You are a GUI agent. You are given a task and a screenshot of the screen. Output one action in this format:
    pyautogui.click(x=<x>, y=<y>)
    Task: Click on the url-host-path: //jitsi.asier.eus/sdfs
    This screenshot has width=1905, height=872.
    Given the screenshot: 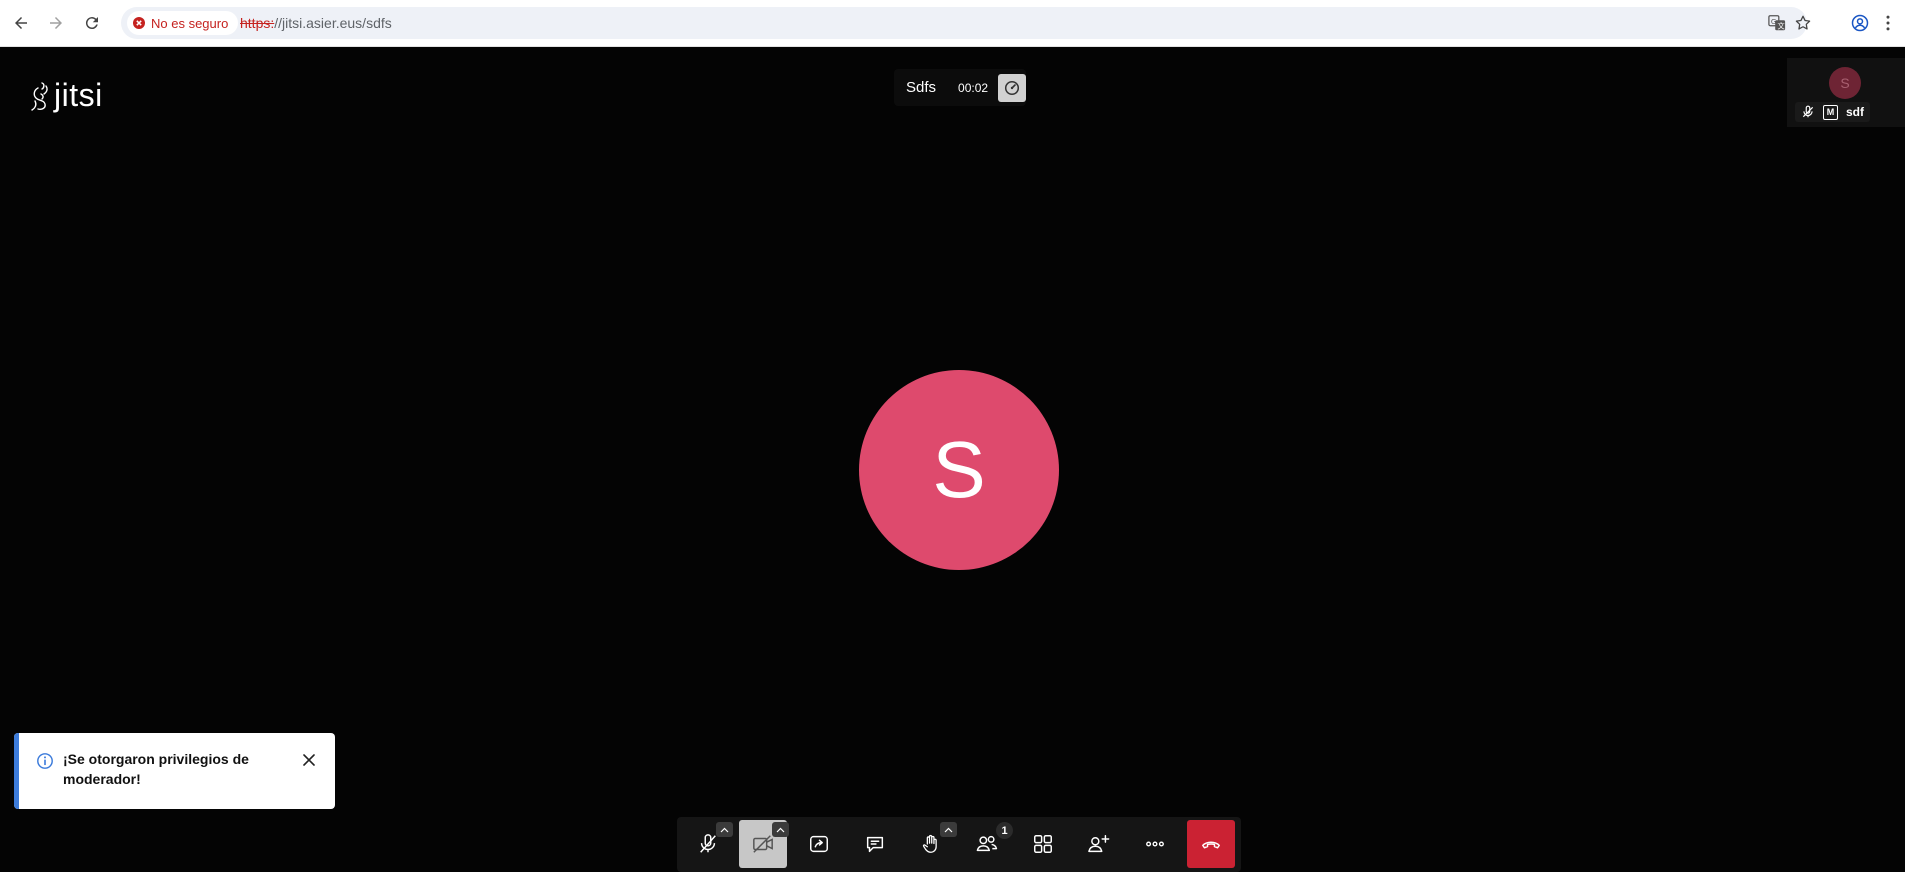 What is the action you would take?
    pyautogui.click(x=333, y=23)
    